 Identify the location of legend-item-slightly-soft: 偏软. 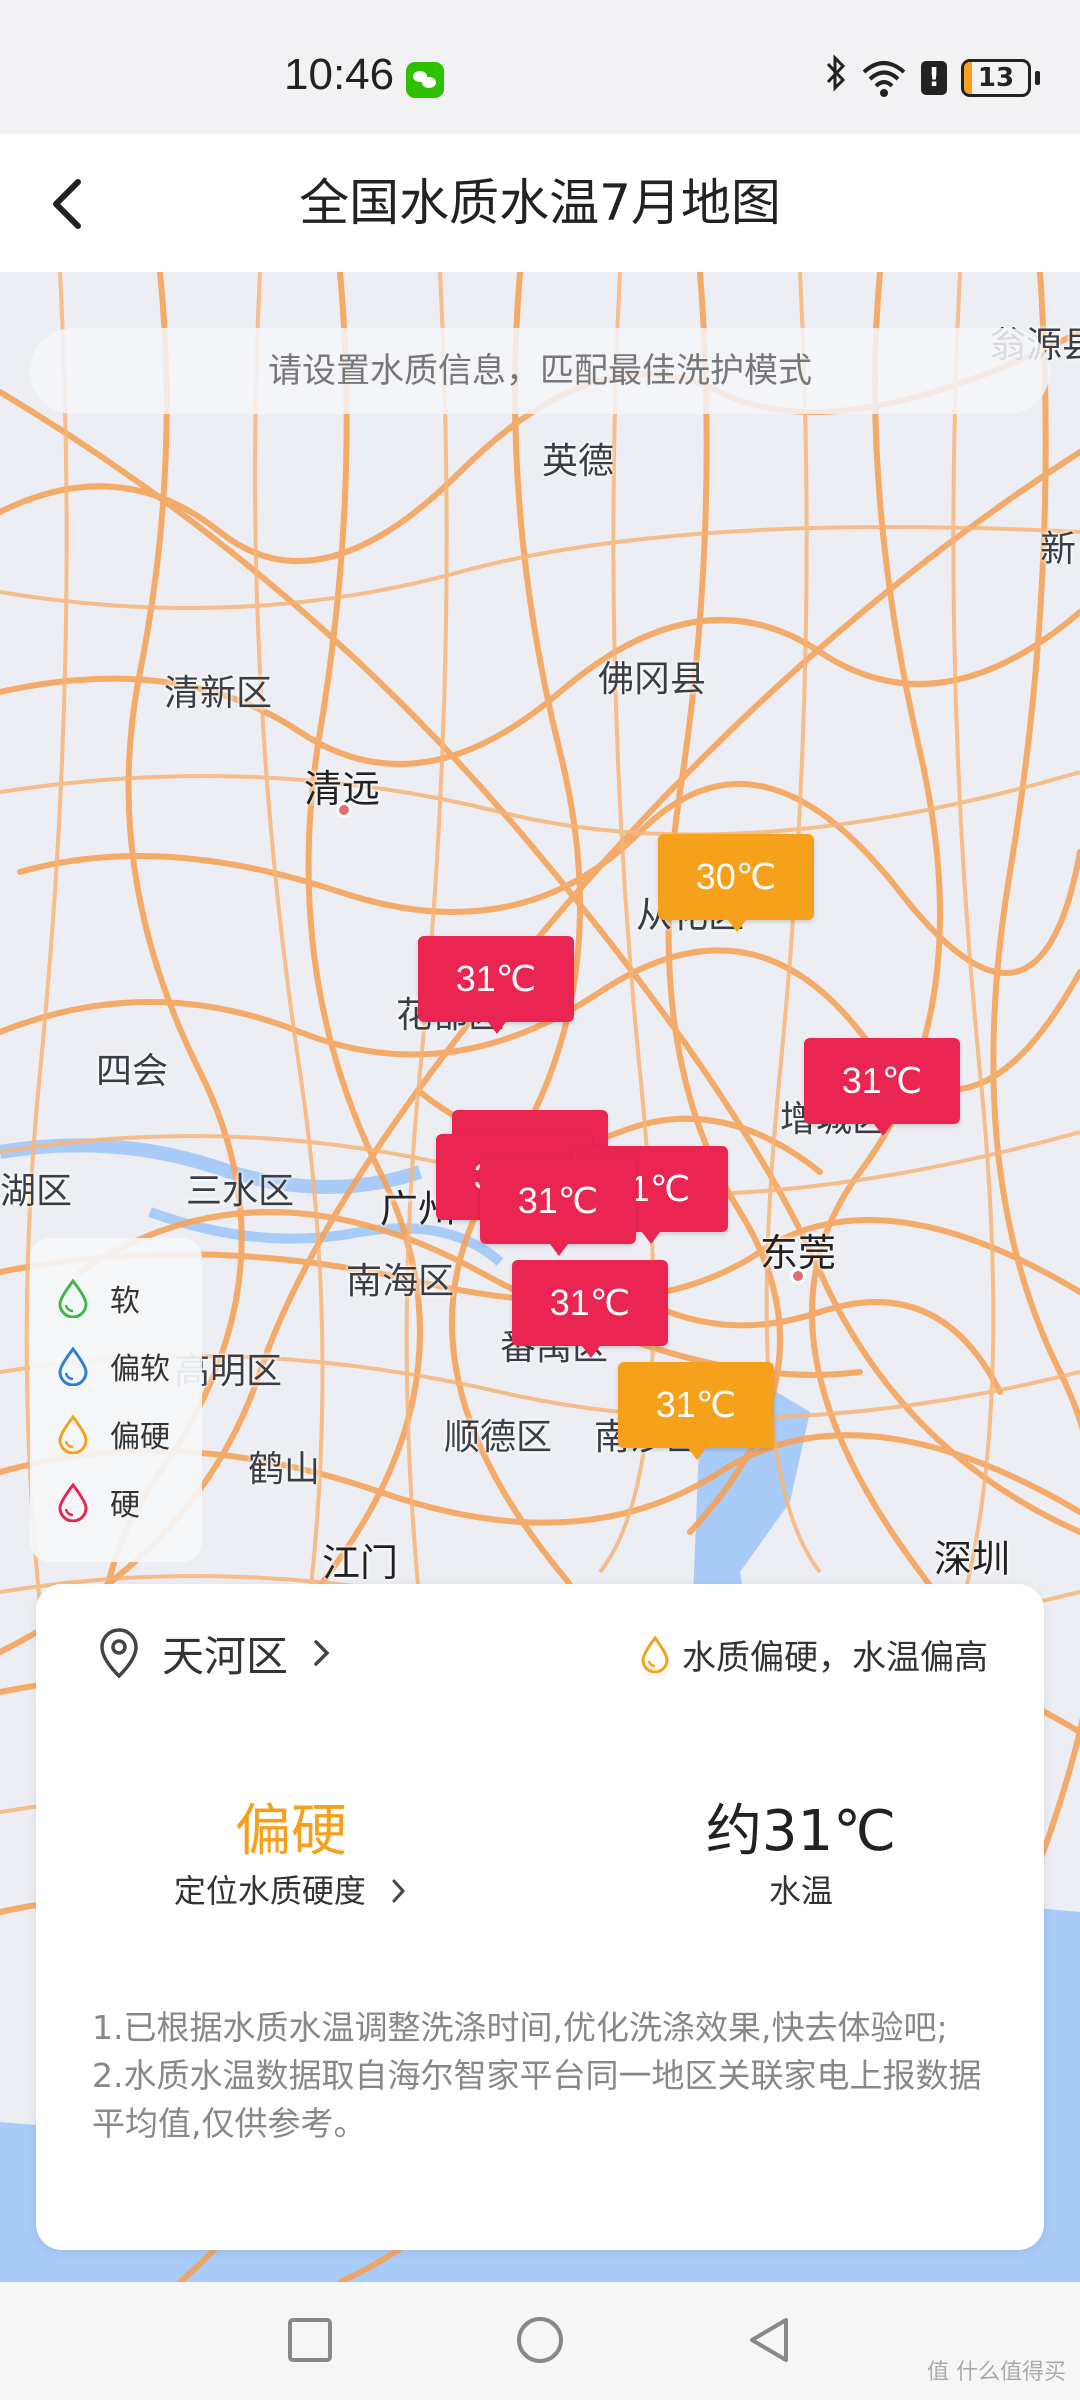
(116, 1366).